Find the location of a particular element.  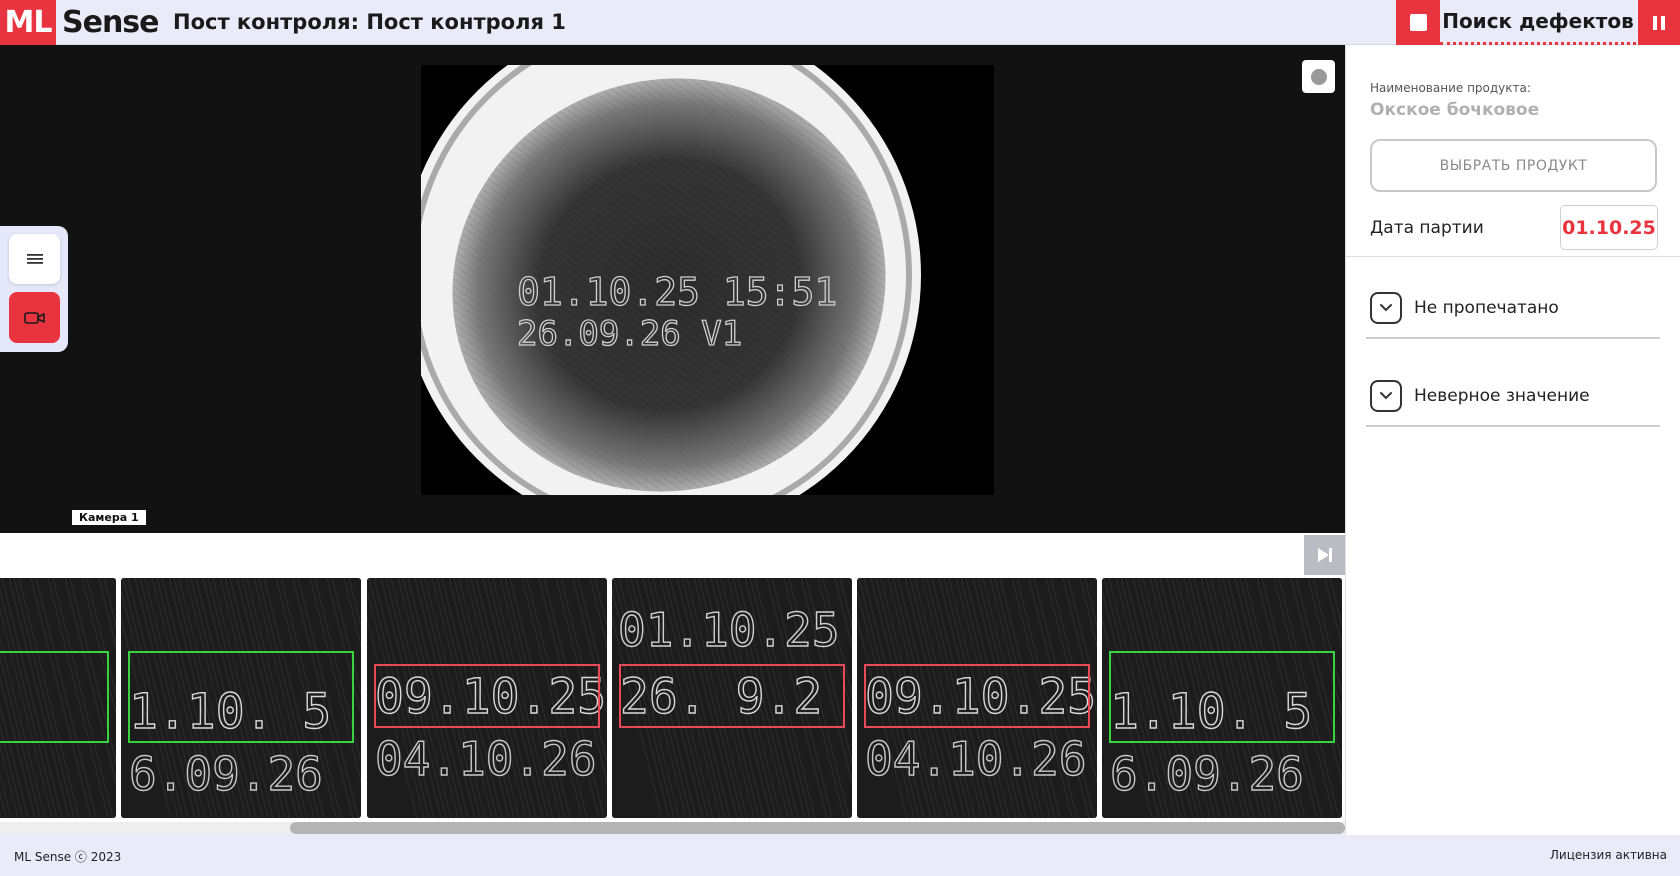

batch-date-label: Дата партии is located at coordinates (1427, 228).